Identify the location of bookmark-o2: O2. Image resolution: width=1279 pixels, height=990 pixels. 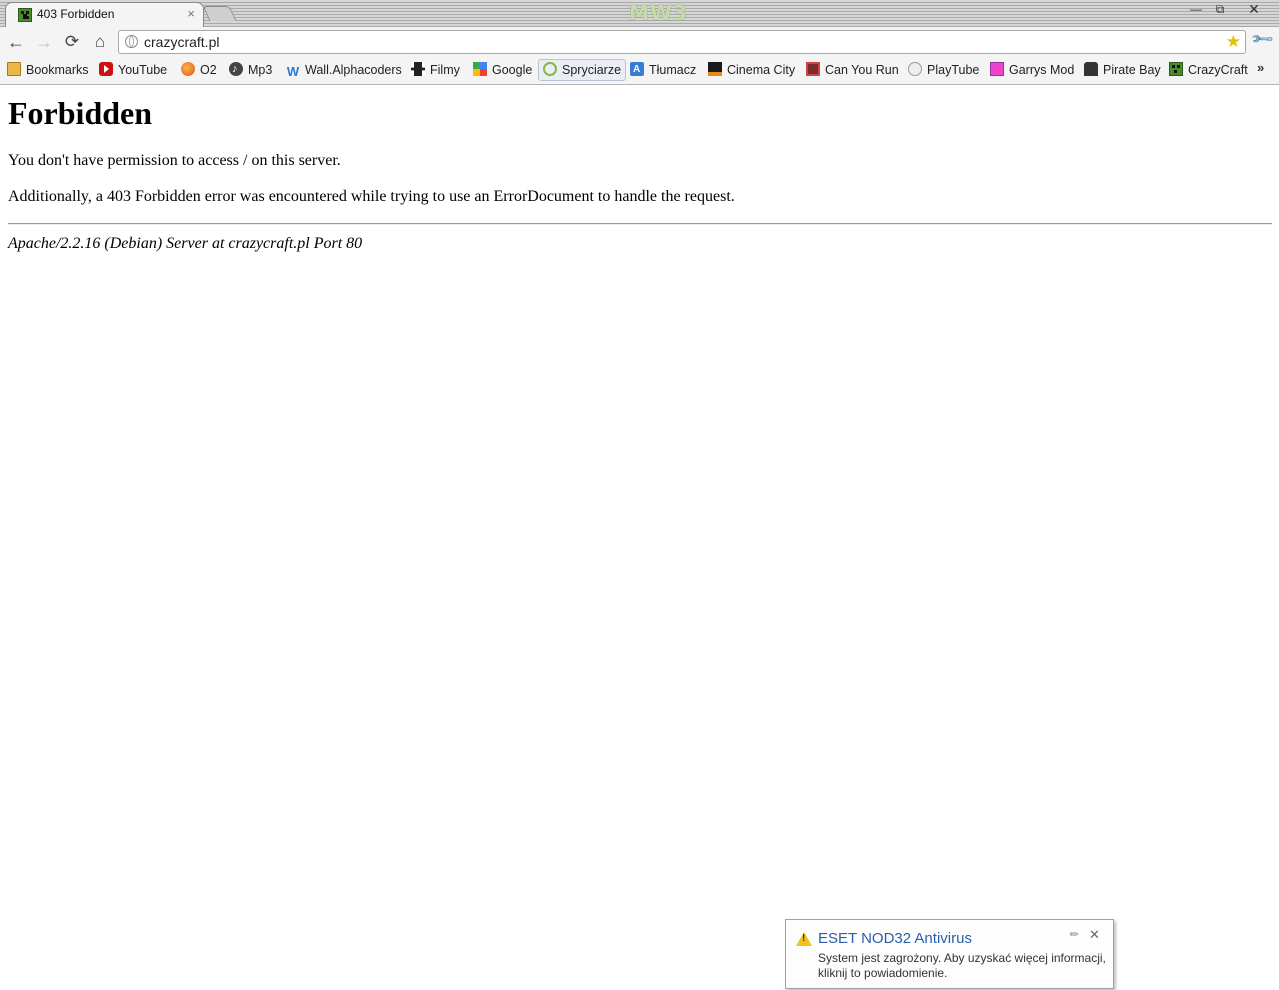
(199, 71).